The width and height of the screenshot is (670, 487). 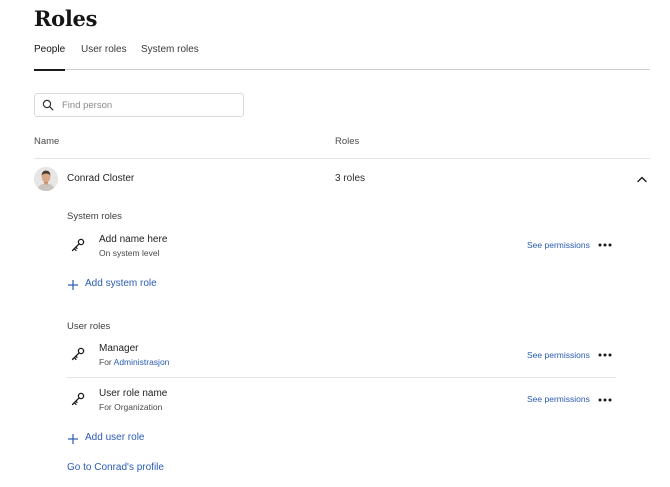 I want to click on add-system-role-label: Add system role, so click(x=121, y=283).